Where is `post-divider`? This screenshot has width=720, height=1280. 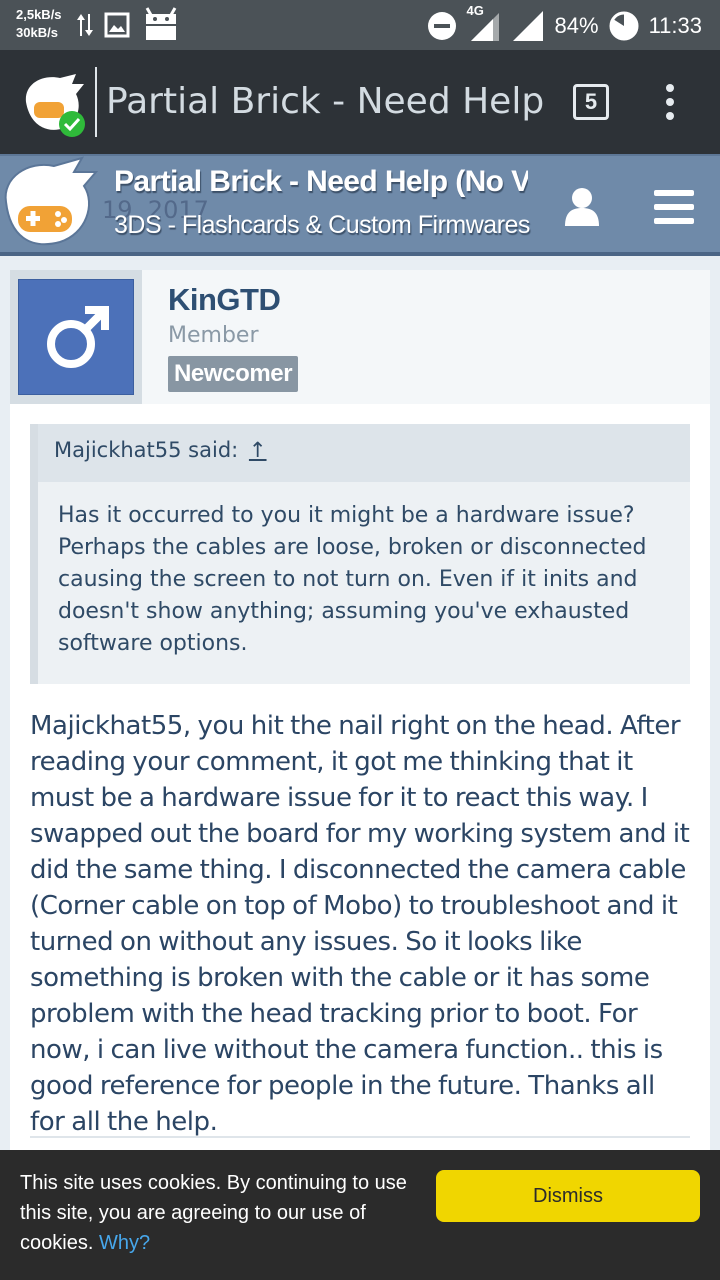
post-divider is located at coordinates (360, 1137).